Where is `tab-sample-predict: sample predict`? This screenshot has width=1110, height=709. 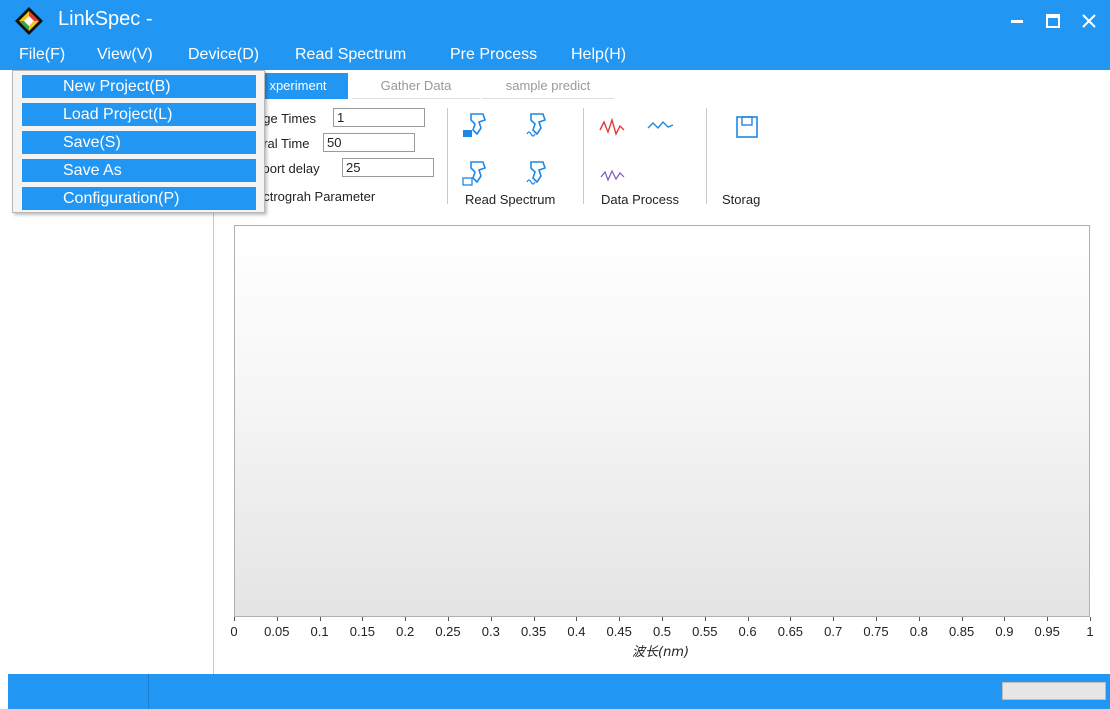
tab-sample-predict: sample predict is located at coordinates (548, 86).